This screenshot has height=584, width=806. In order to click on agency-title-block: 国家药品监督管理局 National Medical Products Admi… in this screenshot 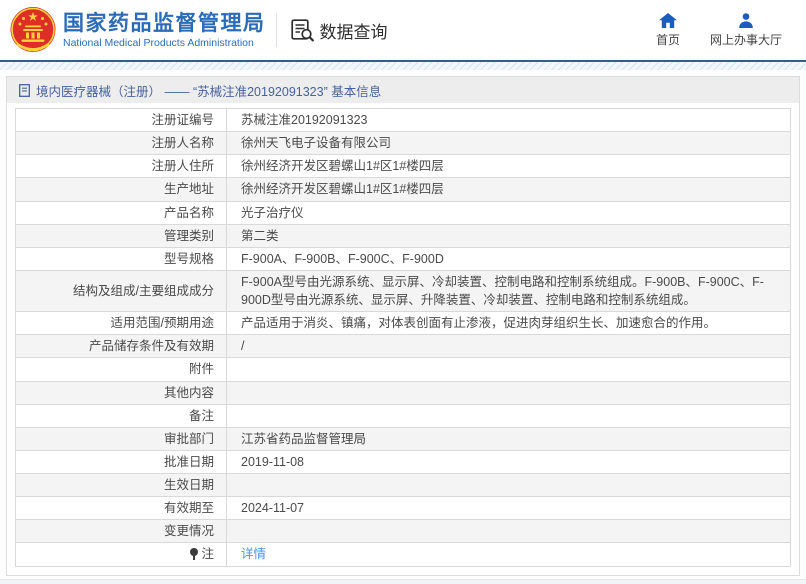, I will do `click(164, 29)`.